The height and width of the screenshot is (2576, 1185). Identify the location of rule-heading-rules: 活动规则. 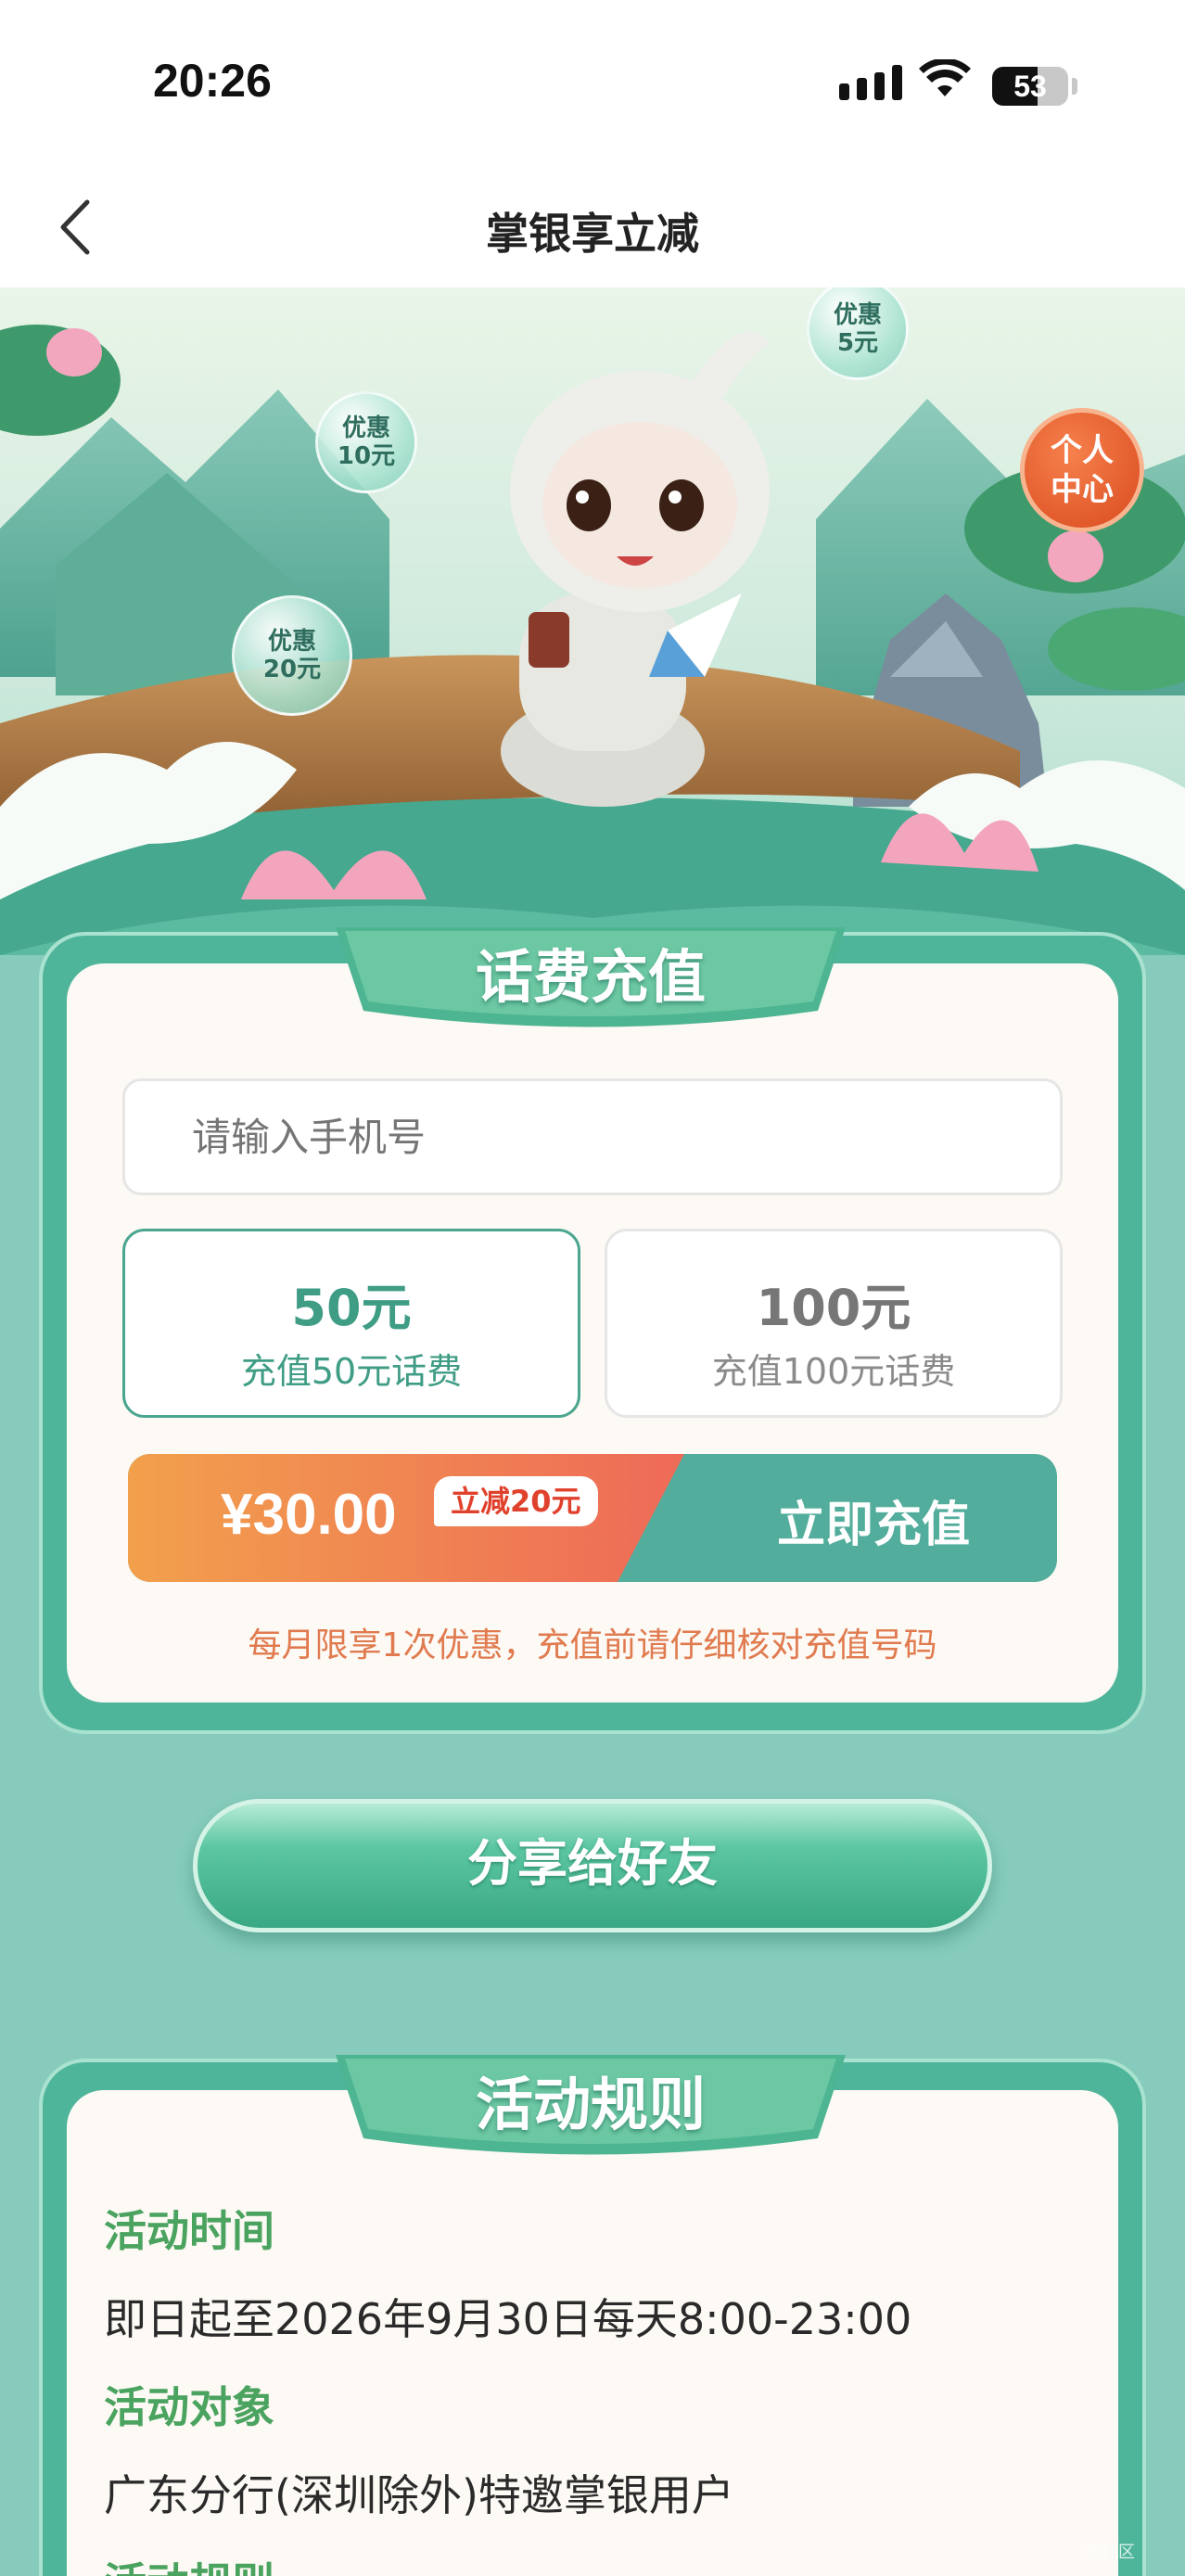
(189, 2563).